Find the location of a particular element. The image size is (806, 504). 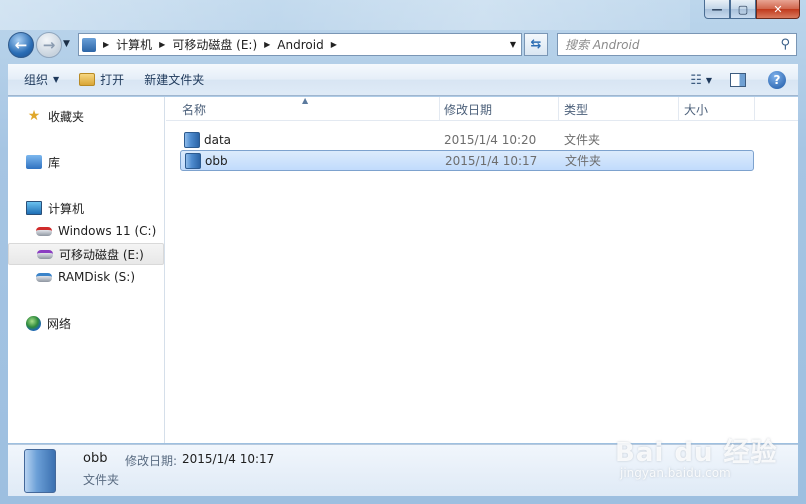

computer-icon is located at coordinates (34, 208).